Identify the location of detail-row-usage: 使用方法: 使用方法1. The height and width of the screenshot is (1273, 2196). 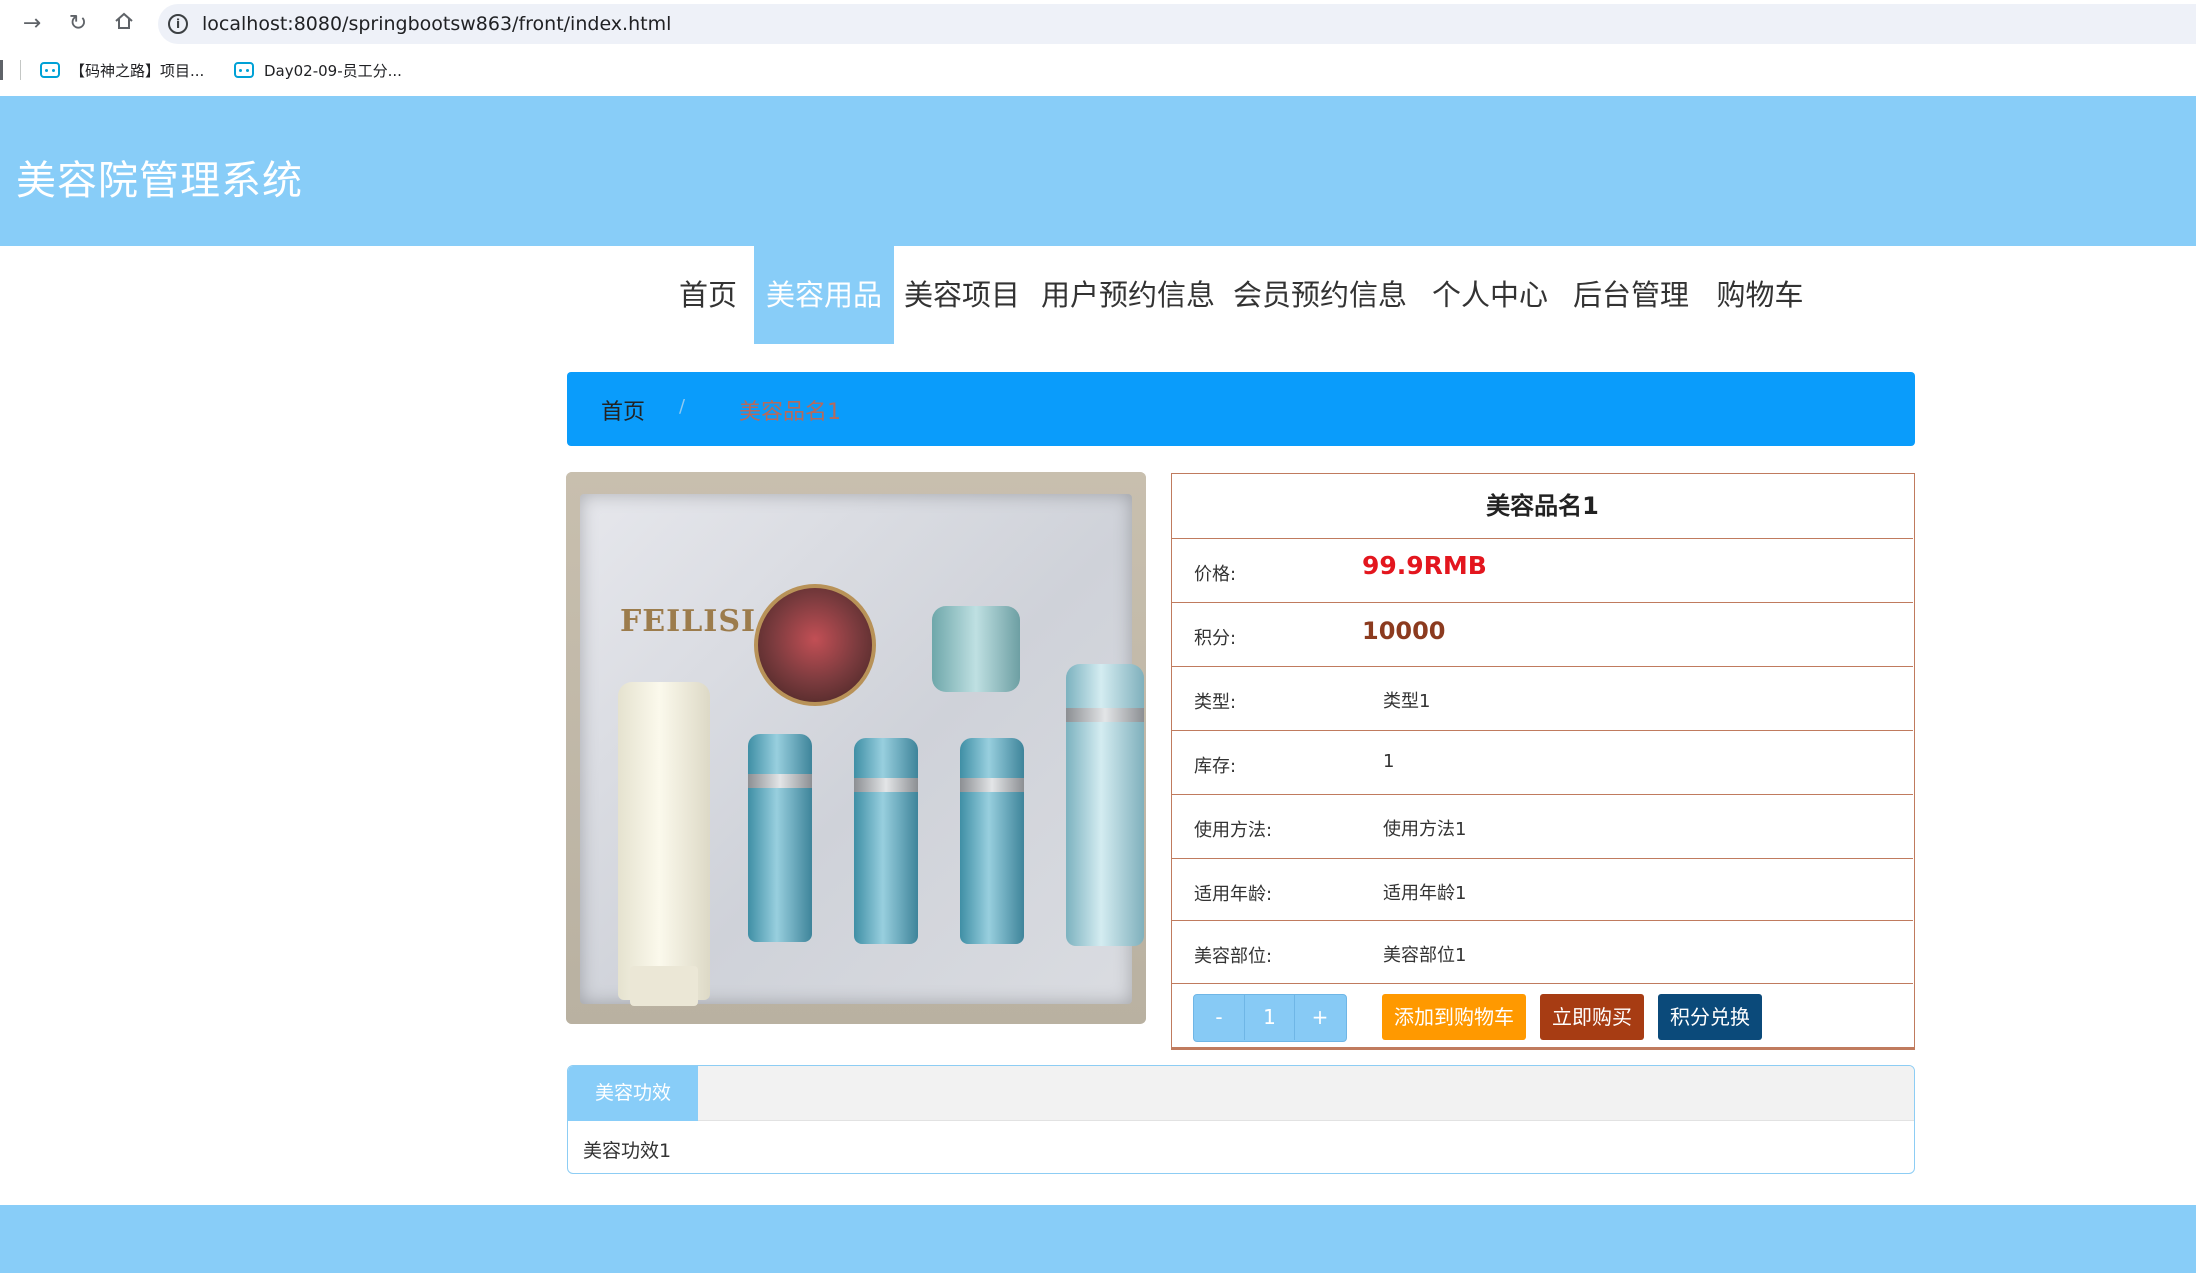
(1542, 826).